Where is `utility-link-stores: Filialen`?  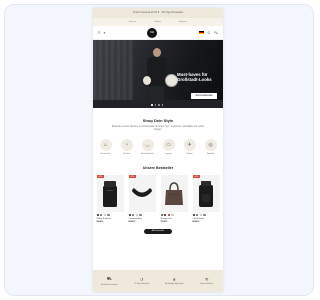
utility-link-stores: Filialen is located at coordinates (157, 22).